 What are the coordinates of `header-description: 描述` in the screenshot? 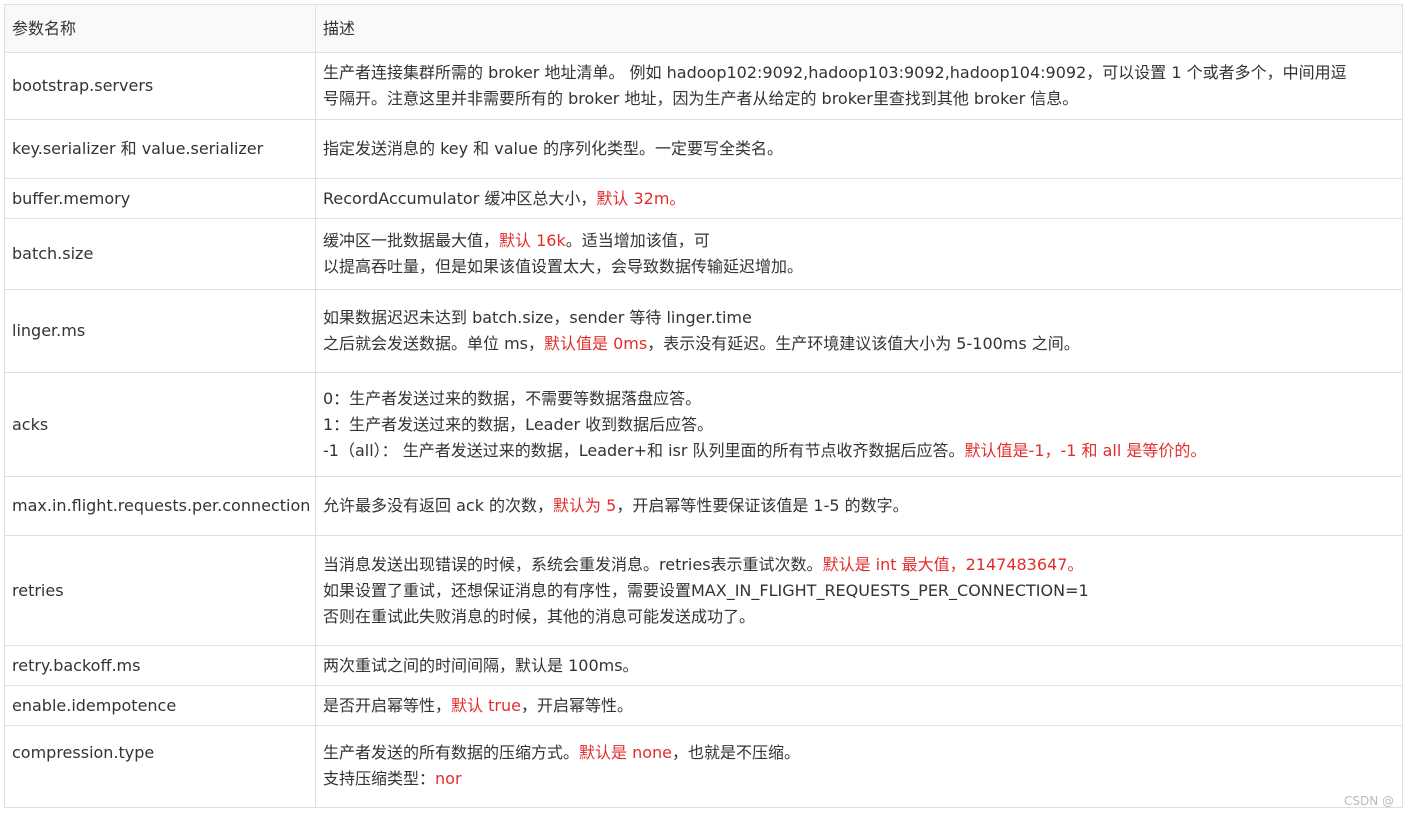 It's located at (859, 28).